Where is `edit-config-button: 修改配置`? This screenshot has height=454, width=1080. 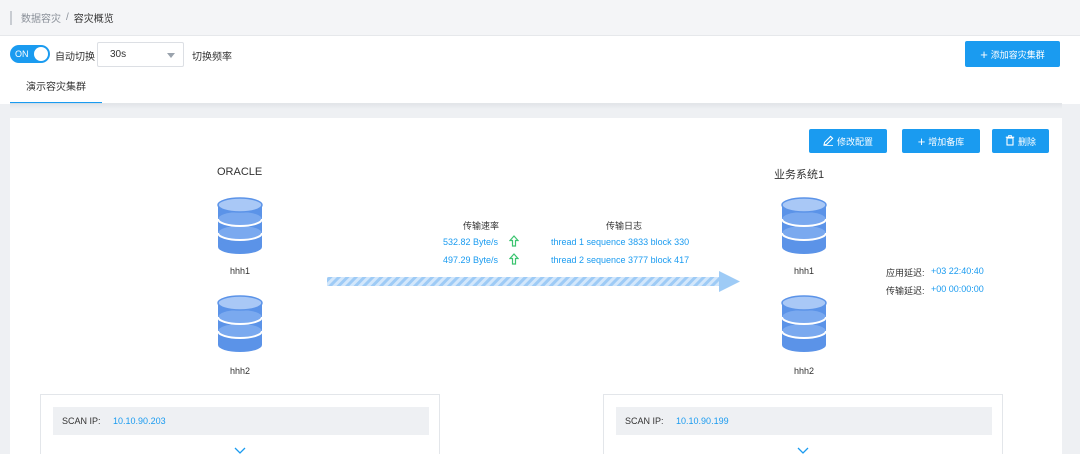
edit-config-button: 修改配置 is located at coordinates (848, 141).